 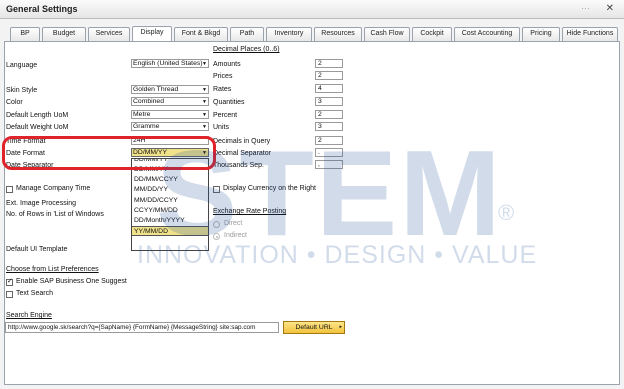 I want to click on date-format-select: DD/MM/YY ▼, so click(x=170, y=152).